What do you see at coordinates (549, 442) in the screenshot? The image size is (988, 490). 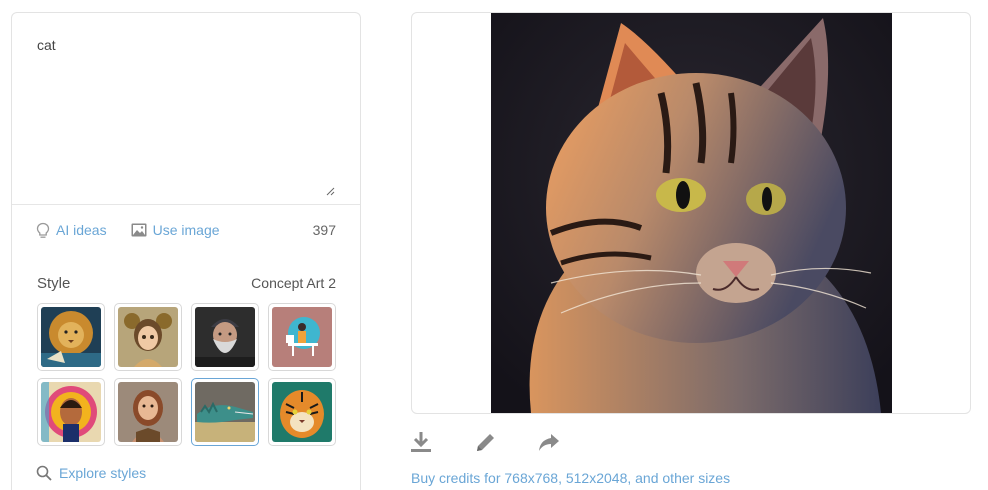 I see `share-icon` at bounding box center [549, 442].